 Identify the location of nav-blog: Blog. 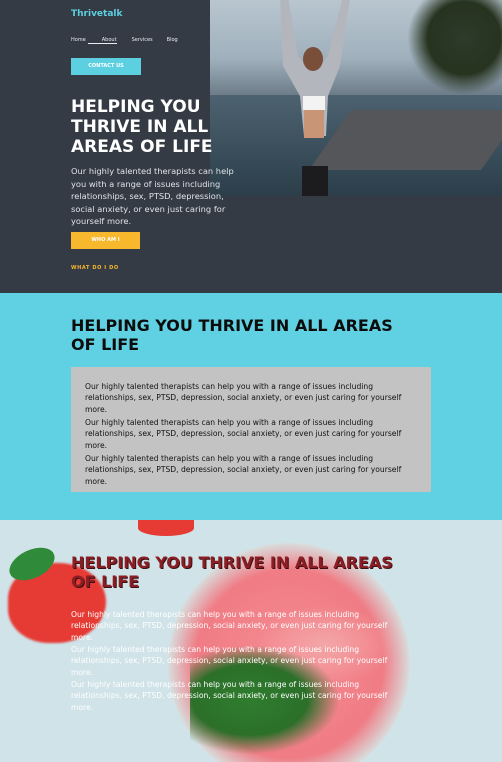
(172, 40).